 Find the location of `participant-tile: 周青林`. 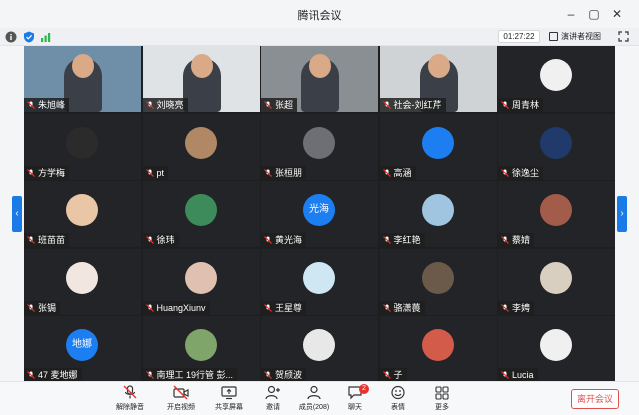

participant-tile: 周青林 is located at coordinates (556, 79).